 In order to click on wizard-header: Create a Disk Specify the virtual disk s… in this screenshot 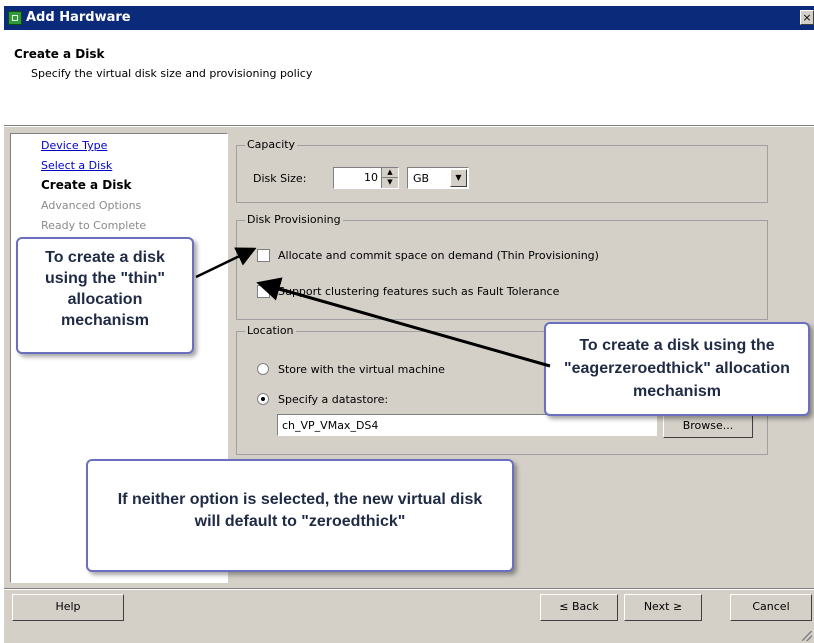, I will do `click(409, 77)`.